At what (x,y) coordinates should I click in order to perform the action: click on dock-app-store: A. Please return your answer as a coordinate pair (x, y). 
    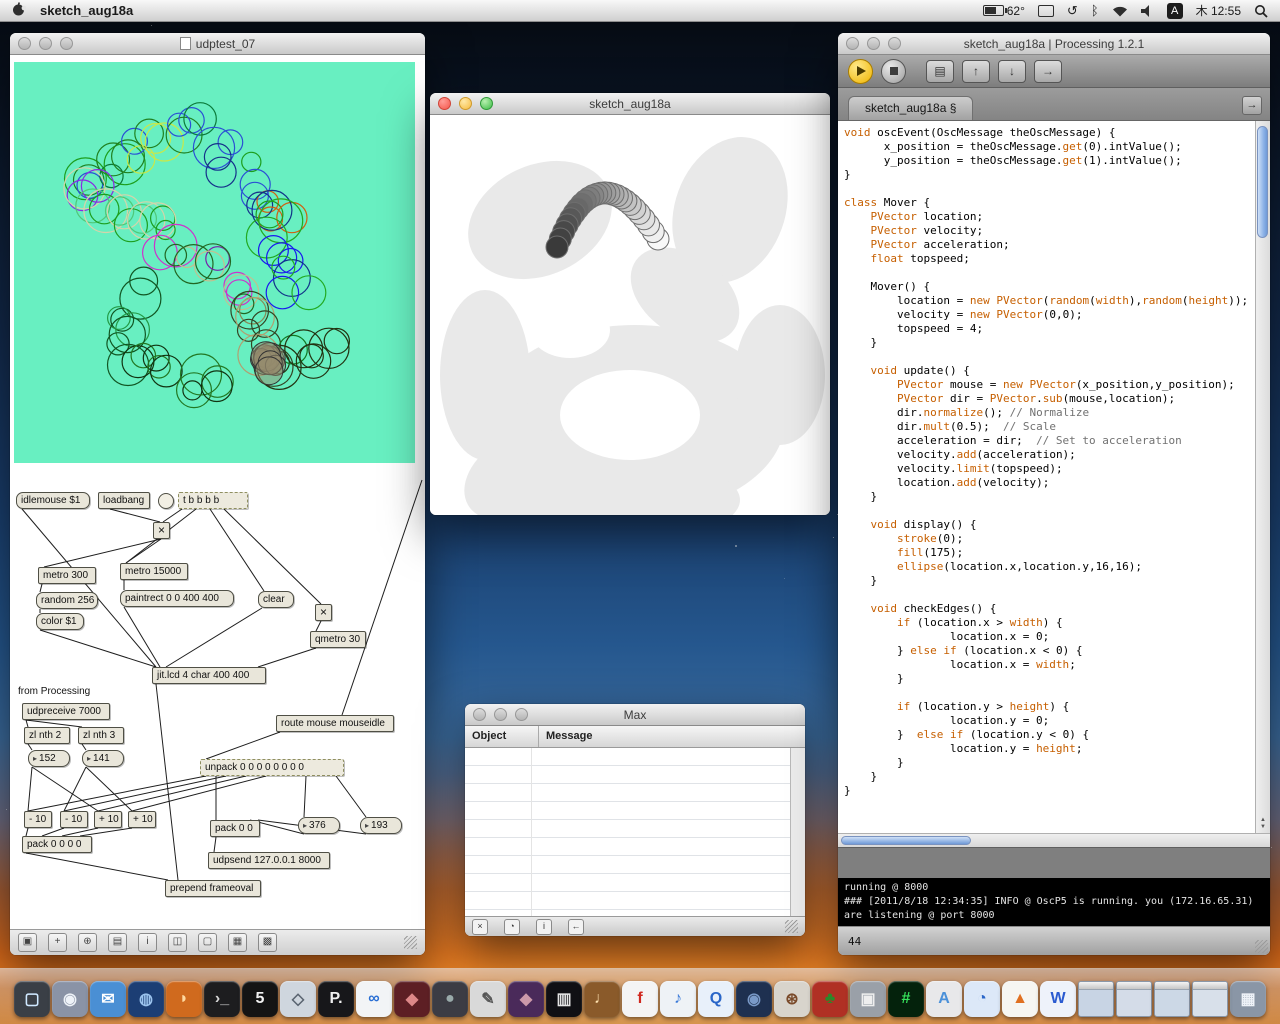
    Looking at the image, I should click on (944, 999).